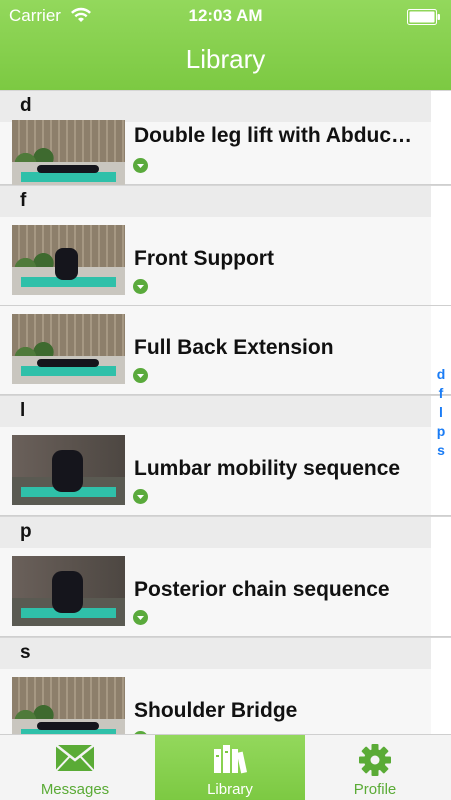 The image size is (451, 800). I want to click on list-item: Double leg lift with Abduction, so click(225, 155).